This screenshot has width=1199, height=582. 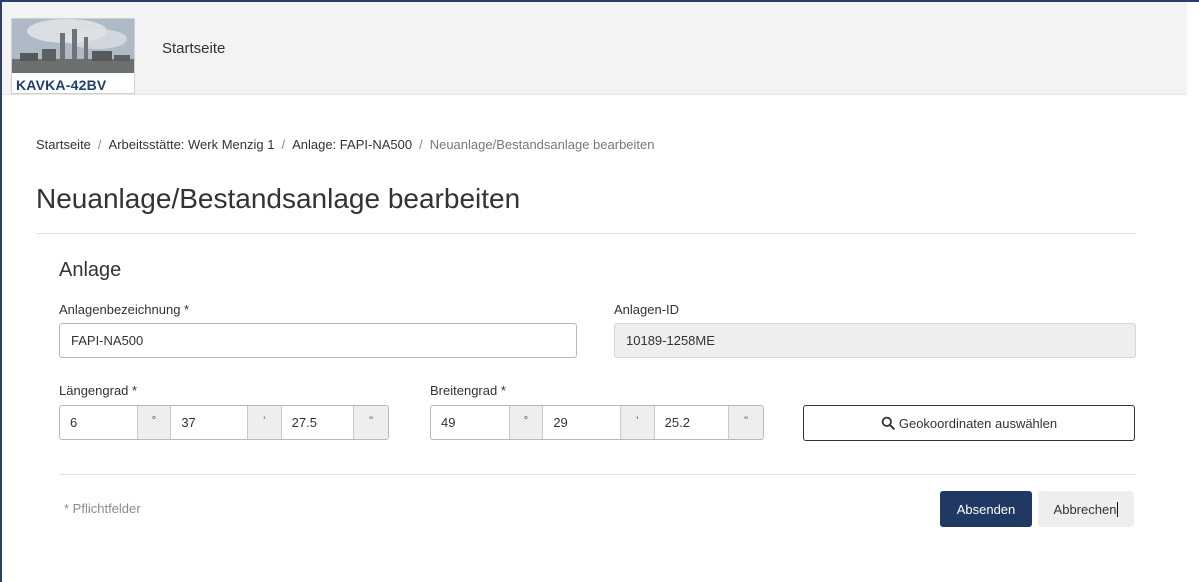 I want to click on longitude-seconds-input: 27.5, so click(x=318, y=422).